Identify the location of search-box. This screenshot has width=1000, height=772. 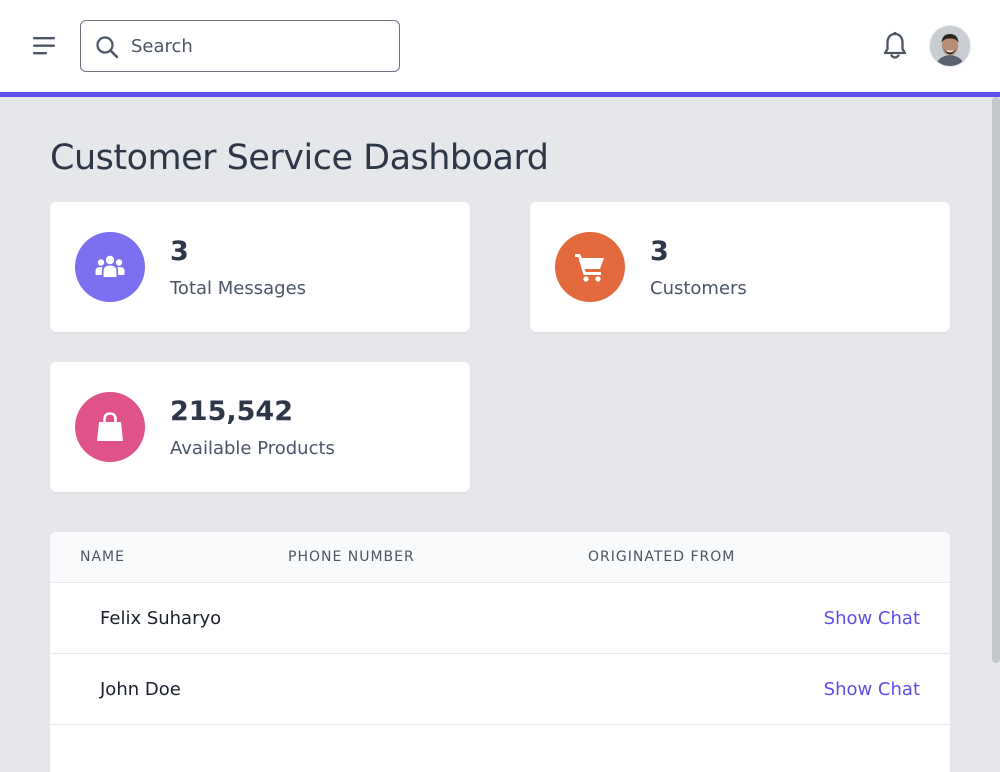
(240, 46).